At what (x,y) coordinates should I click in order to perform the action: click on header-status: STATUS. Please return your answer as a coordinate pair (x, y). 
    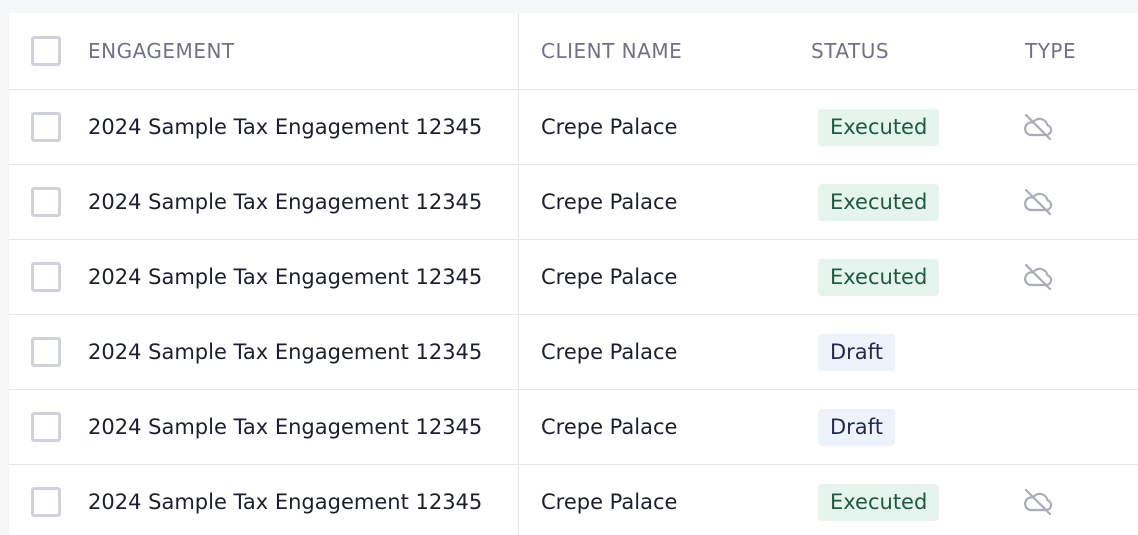
    Looking at the image, I should click on (850, 51).